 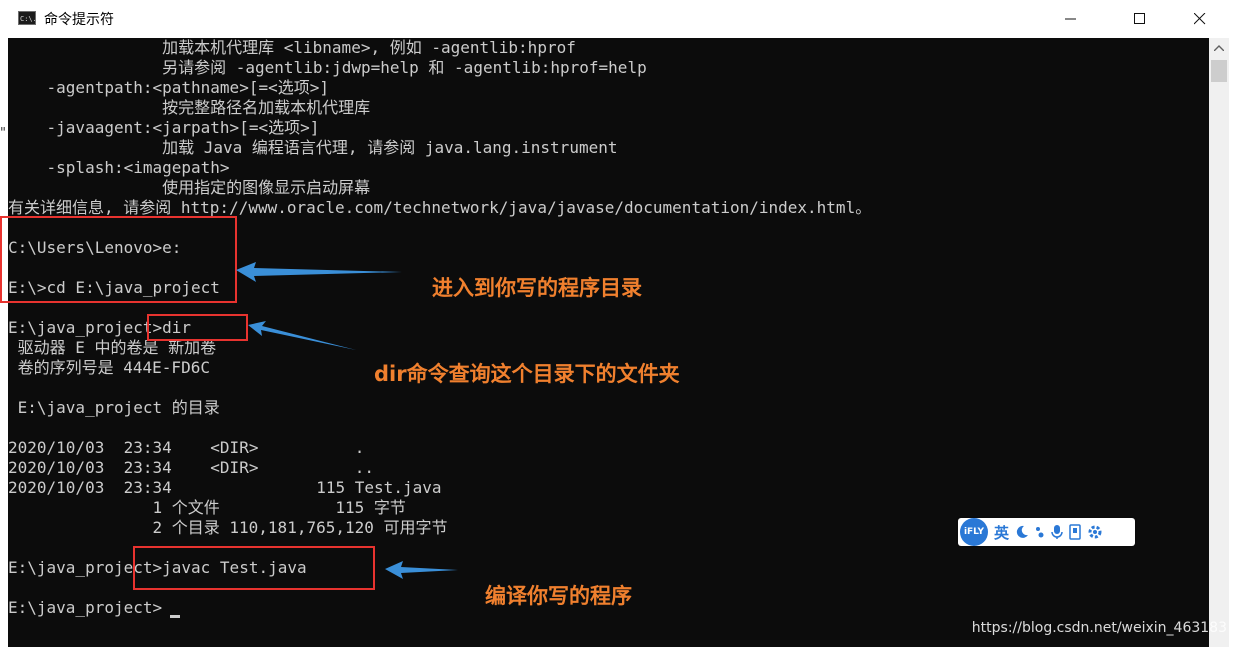 I want to click on moon-icon, so click(x=1022, y=532).